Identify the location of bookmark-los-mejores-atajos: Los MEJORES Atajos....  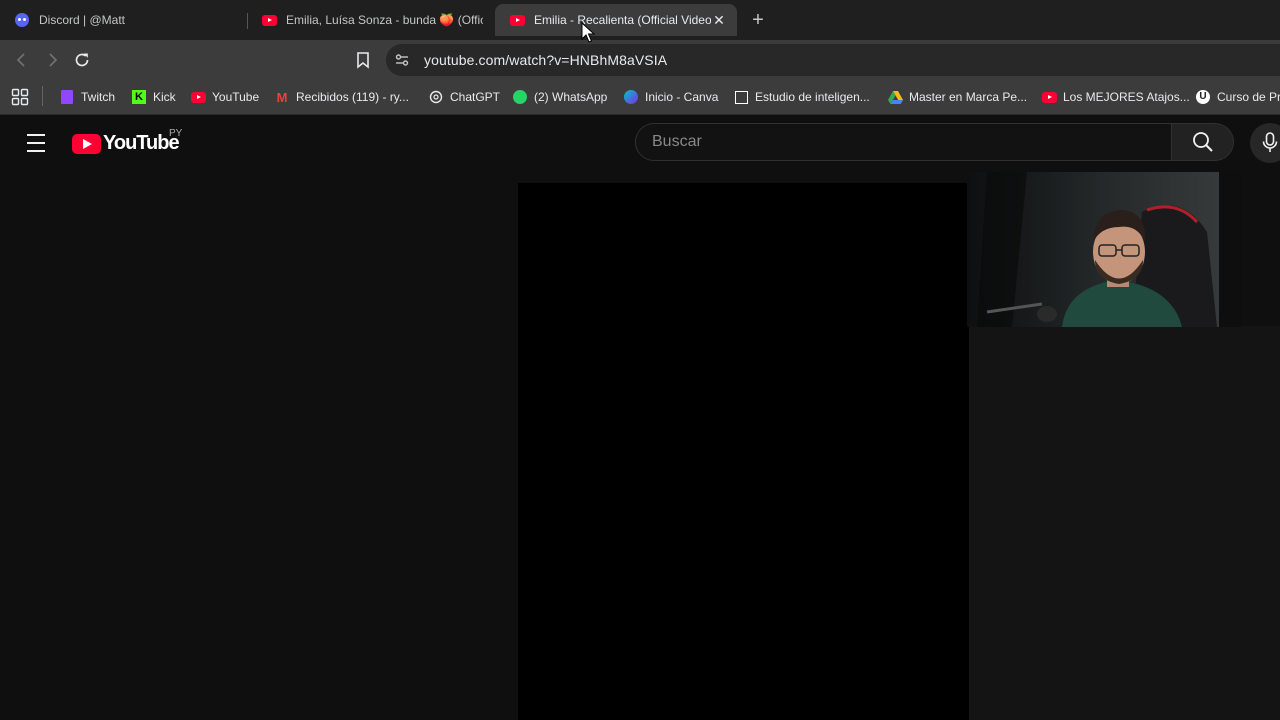
(1115, 97).